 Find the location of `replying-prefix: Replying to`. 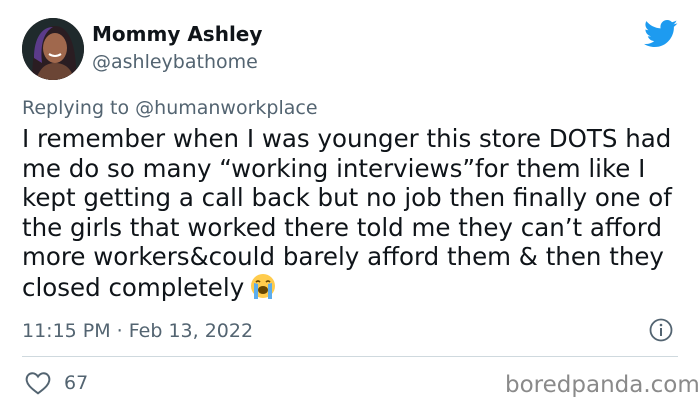

replying-prefix: Replying to is located at coordinates (79, 108).